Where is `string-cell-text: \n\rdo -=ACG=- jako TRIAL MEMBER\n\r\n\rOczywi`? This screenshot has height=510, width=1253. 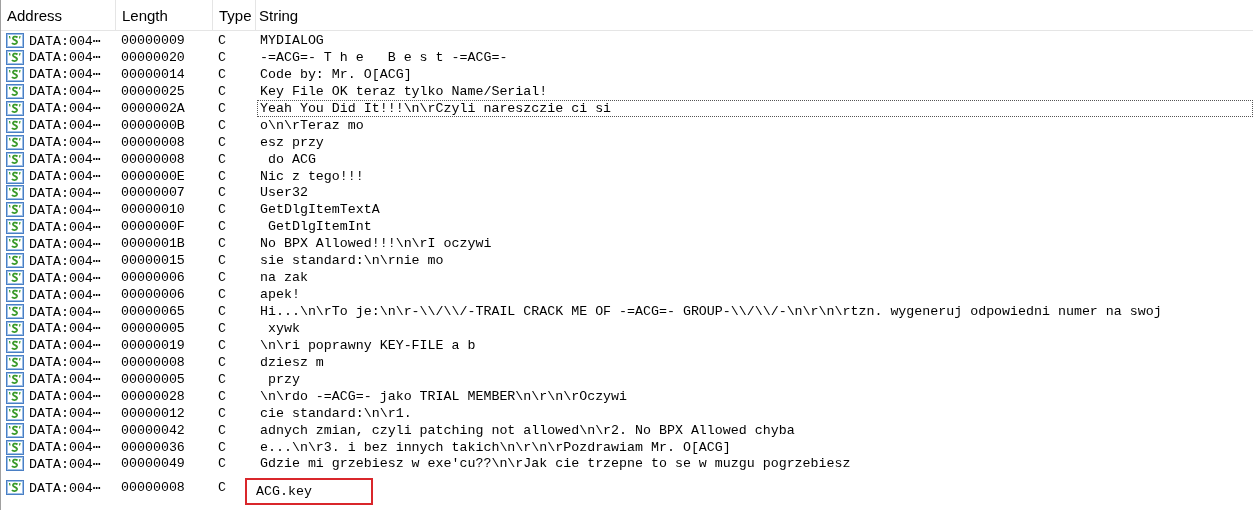 string-cell-text: \n\rdo -=ACG=- jako TRIAL MEMBER\n\r\n\rOczywi is located at coordinates (444, 396).